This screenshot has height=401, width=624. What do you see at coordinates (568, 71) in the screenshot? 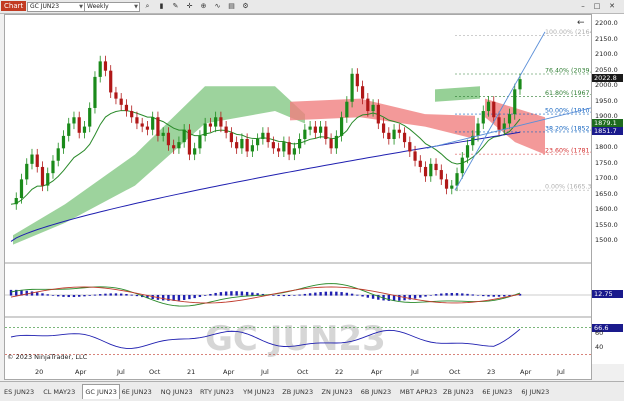
I see `fib-label: 76.40% (2039.3` at bounding box center [568, 71].